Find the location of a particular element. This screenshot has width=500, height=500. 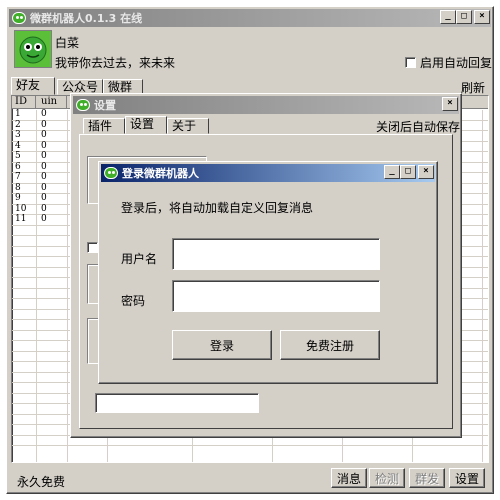

close-button: × is located at coordinates (482, 17).